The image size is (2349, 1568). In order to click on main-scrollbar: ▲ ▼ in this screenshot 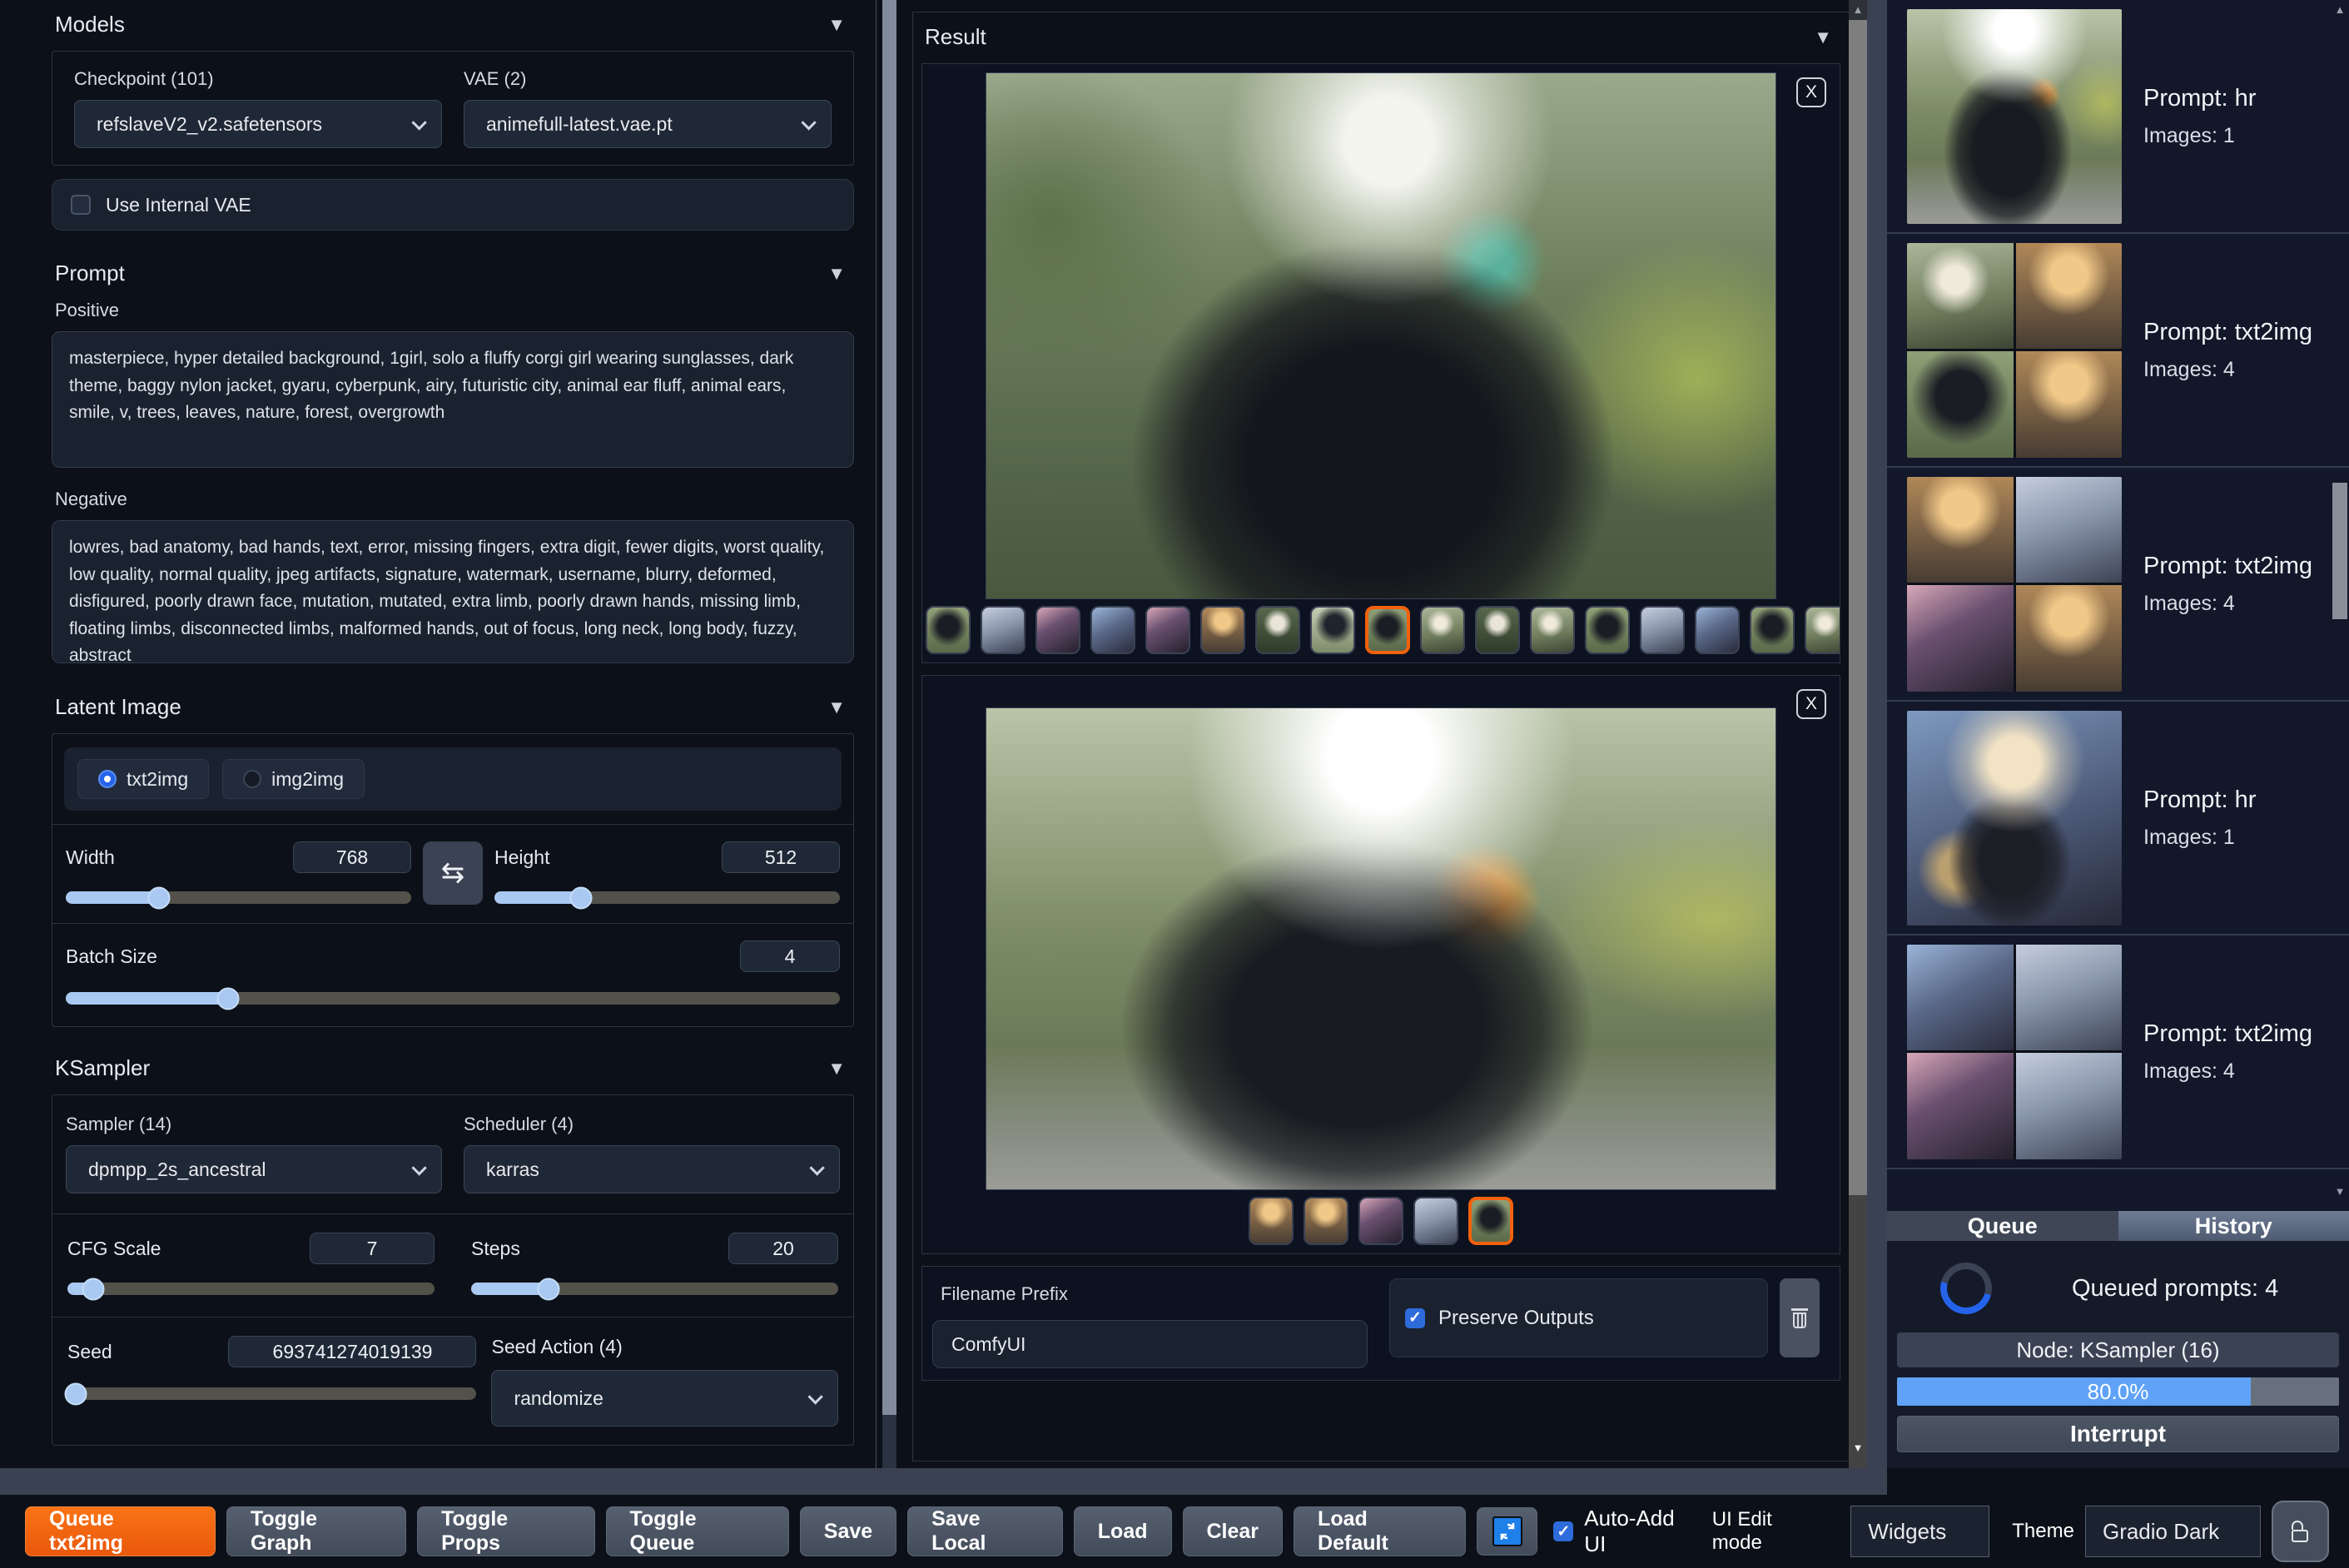, I will do `click(1858, 734)`.